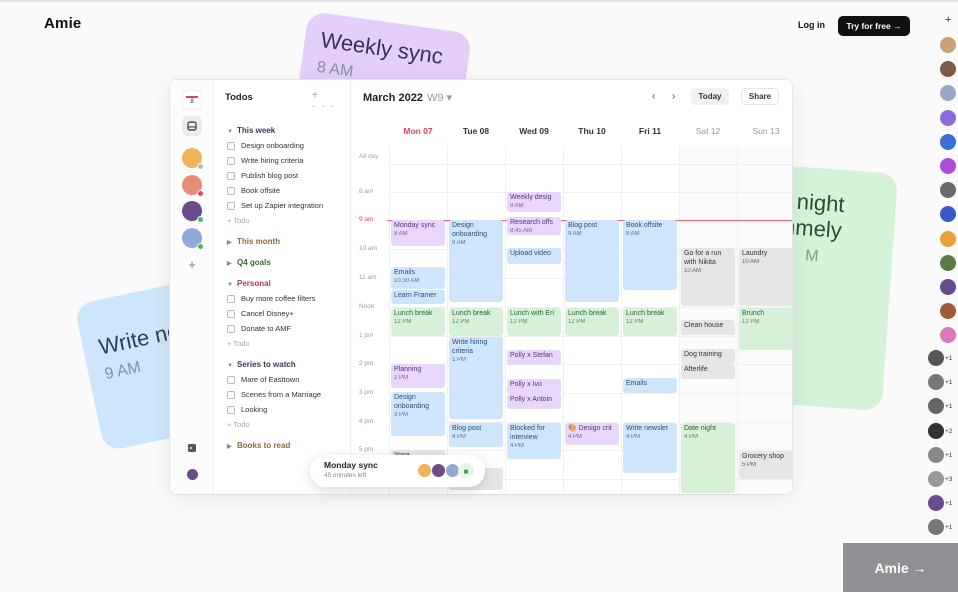  I want to click on todo-item: Cancel Disney+, so click(260, 313).